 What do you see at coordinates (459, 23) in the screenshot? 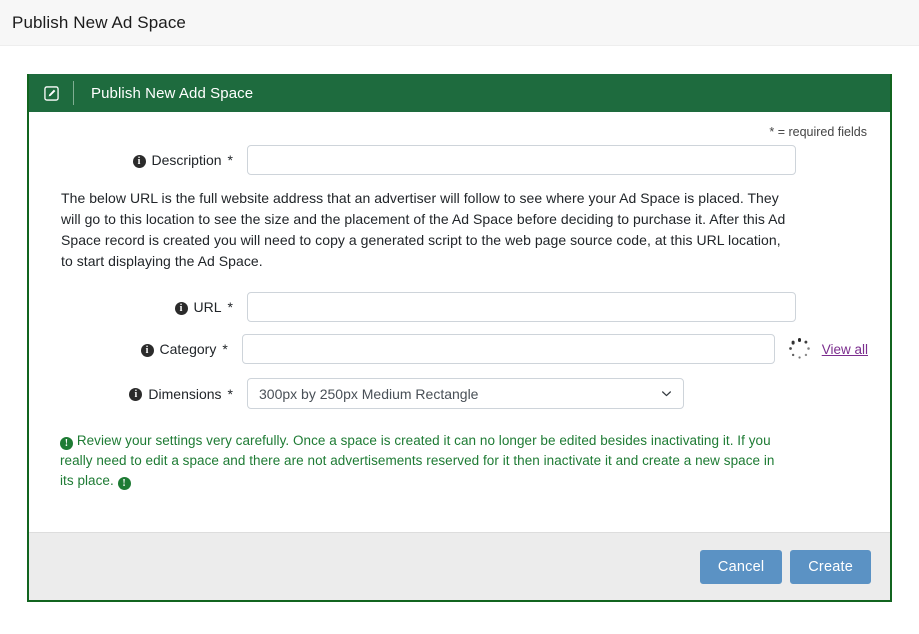
I see `page-topbar: Publish New Ad Space` at bounding box center [459, 23].